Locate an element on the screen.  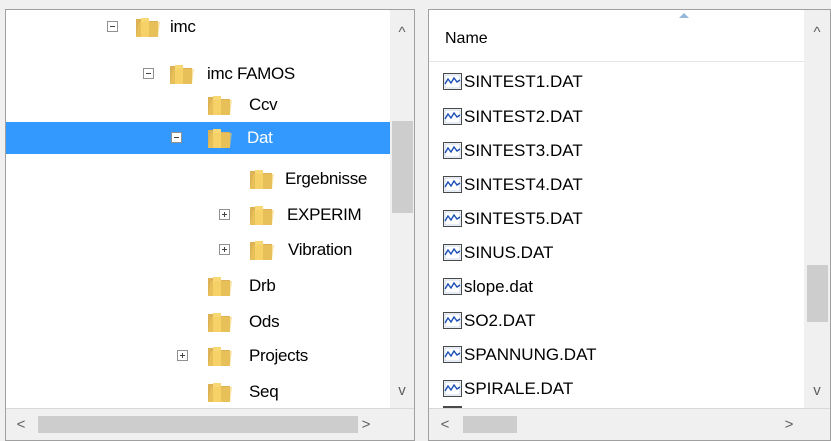
file-name: SINTEST5.DAT is located at coordinates (523, 218).